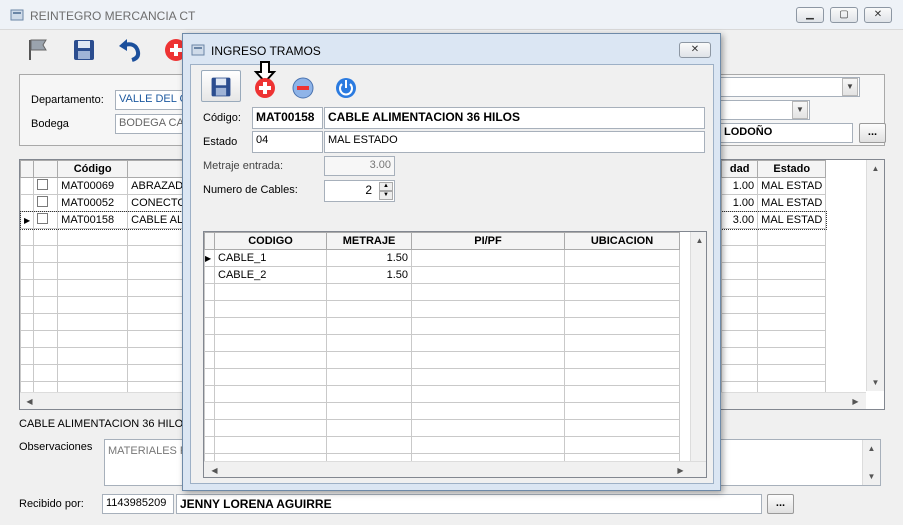 This screenshot has width=903, height=525. I want to click on col-ubicacion-header: UBICACION, so click(622, 241).